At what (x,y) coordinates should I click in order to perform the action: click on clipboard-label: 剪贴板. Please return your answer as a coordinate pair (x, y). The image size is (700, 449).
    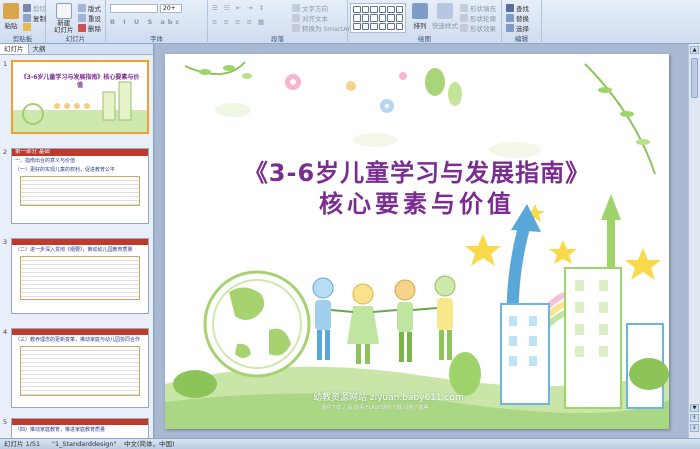
    Looking at the image, I should click on (22, 39).